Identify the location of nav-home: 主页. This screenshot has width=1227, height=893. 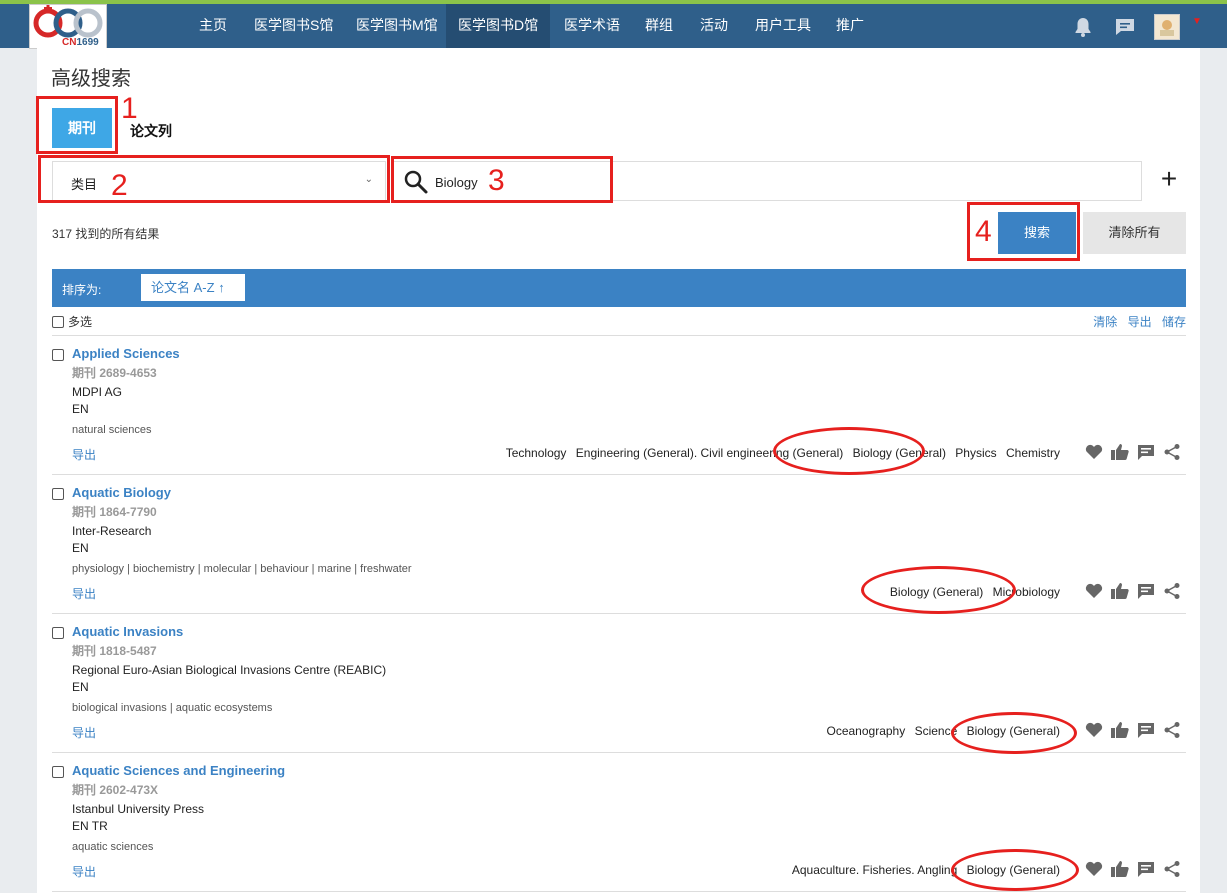
(213, 26).